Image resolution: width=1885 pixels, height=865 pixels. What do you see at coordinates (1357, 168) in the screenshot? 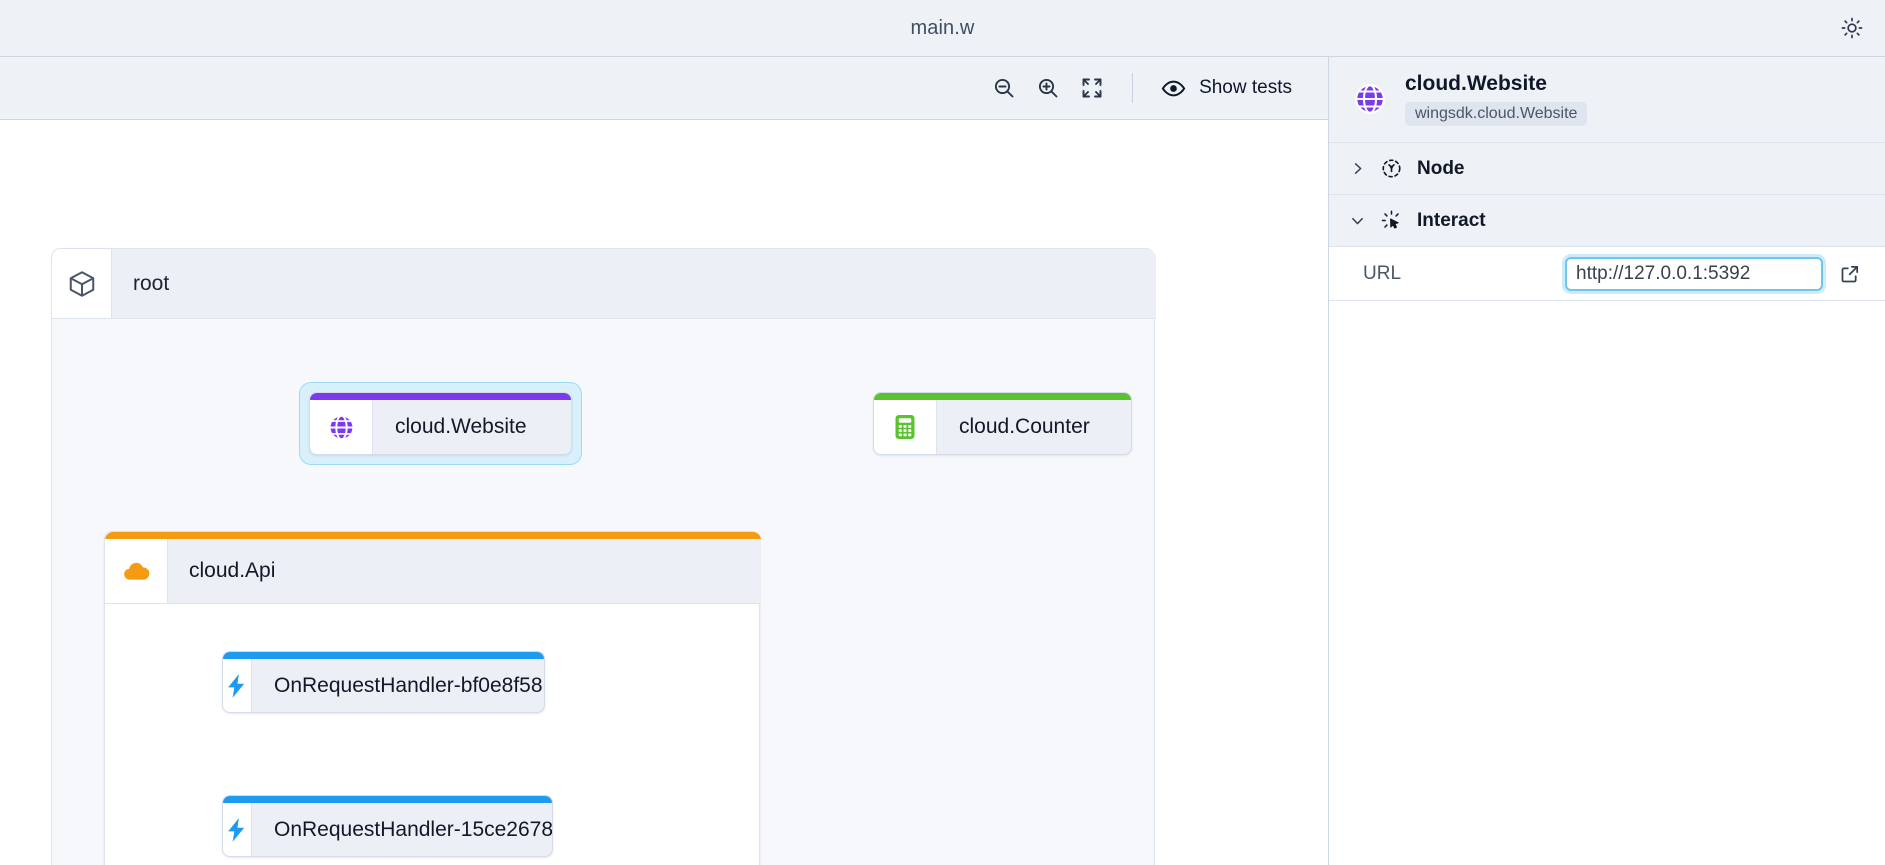
I see `chevron-right-icon` at bounding box center [1357, 168].